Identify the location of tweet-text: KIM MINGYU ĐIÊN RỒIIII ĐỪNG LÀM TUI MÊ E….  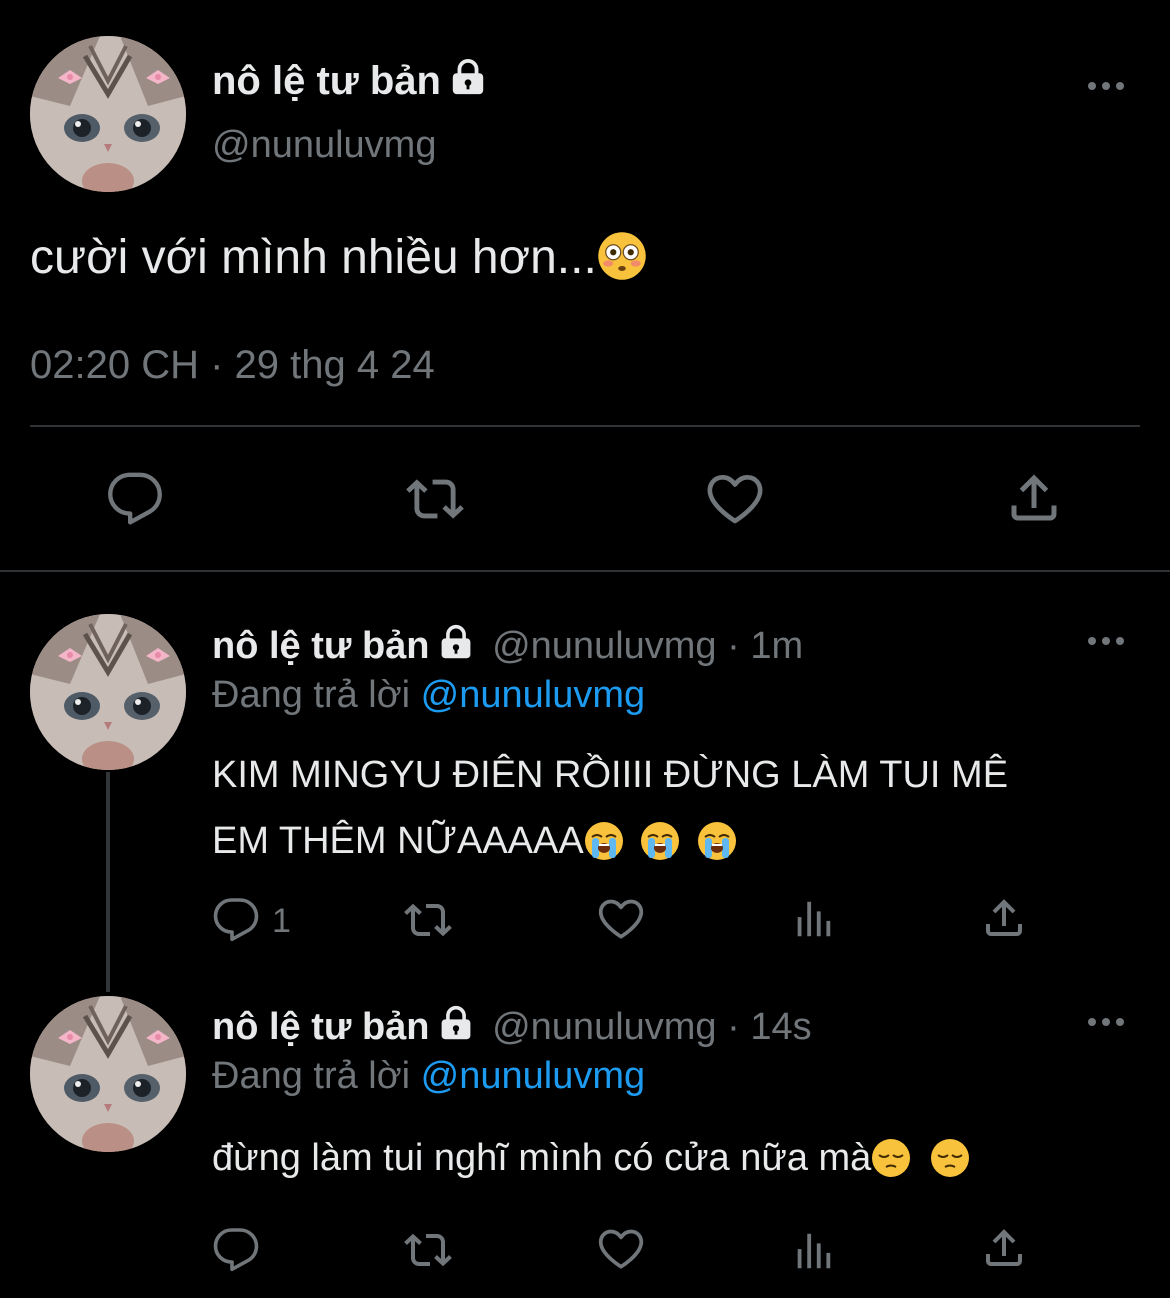
(610, 812).